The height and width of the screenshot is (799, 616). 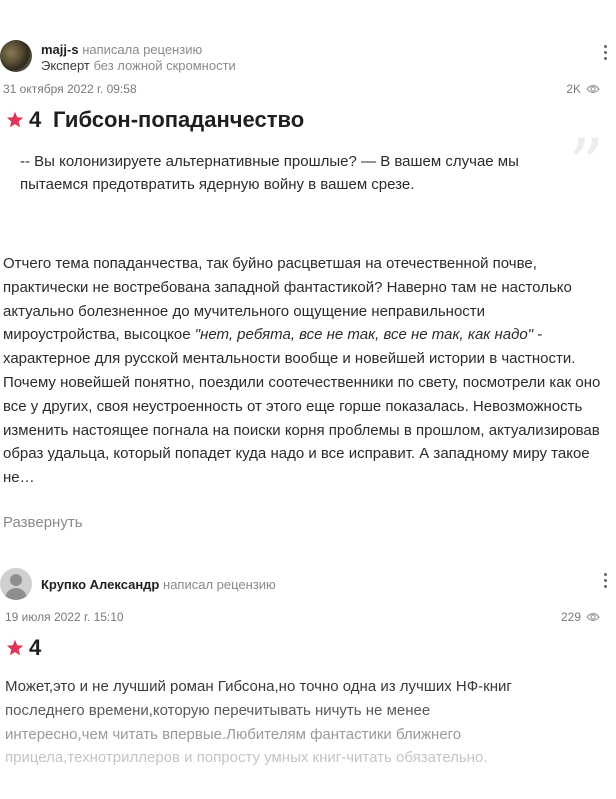 What do you see at coordinates (308, 586) in the screenshot?
I see `review-author-block: Крупко Александр написал рецензию` at bounding box center [308, 586].